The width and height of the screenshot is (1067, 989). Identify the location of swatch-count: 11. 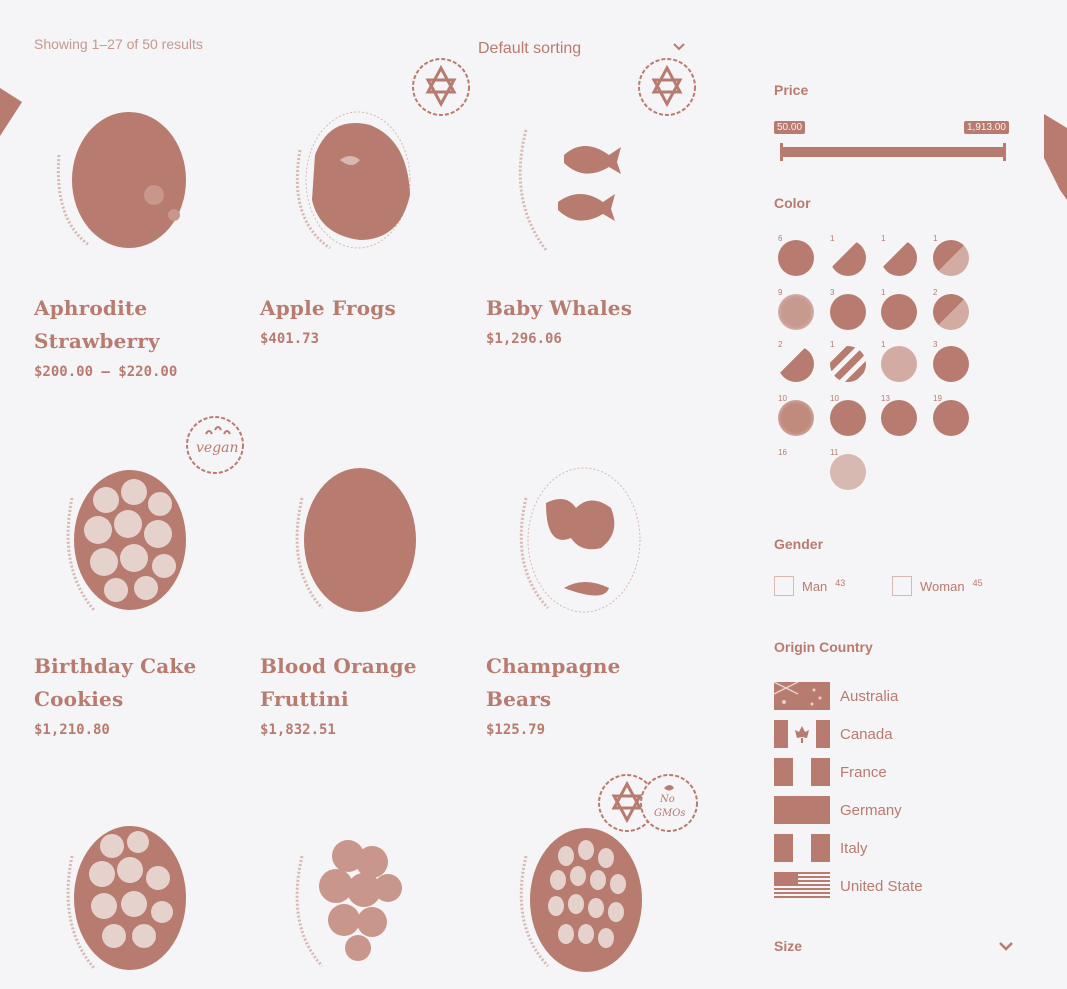
(834, 452).